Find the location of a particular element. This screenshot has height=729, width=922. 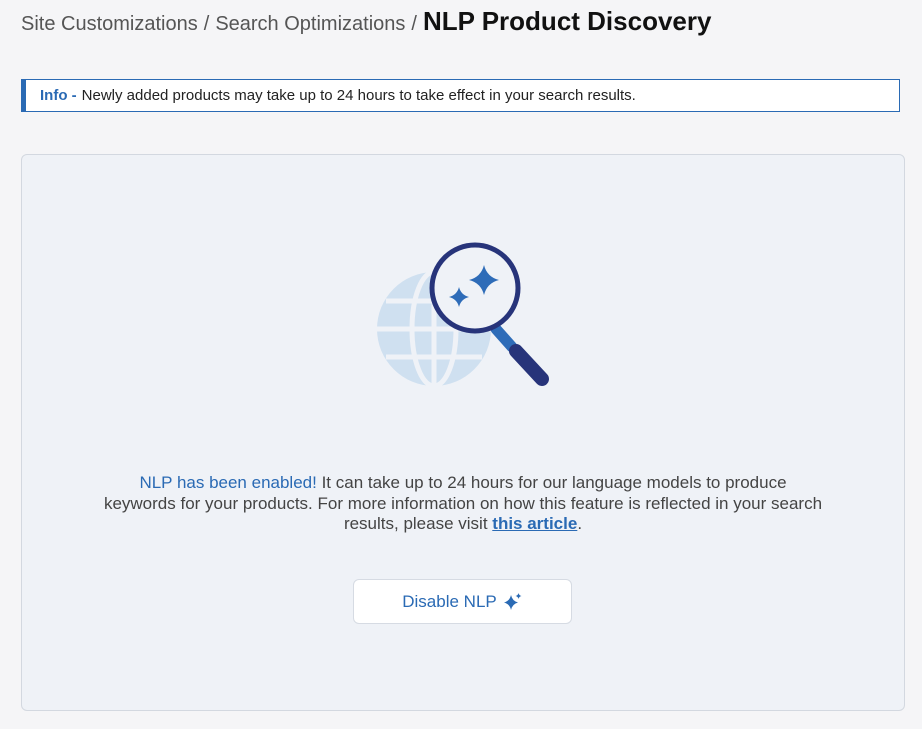

nlp-illustration is located at coordinates (463, 315).